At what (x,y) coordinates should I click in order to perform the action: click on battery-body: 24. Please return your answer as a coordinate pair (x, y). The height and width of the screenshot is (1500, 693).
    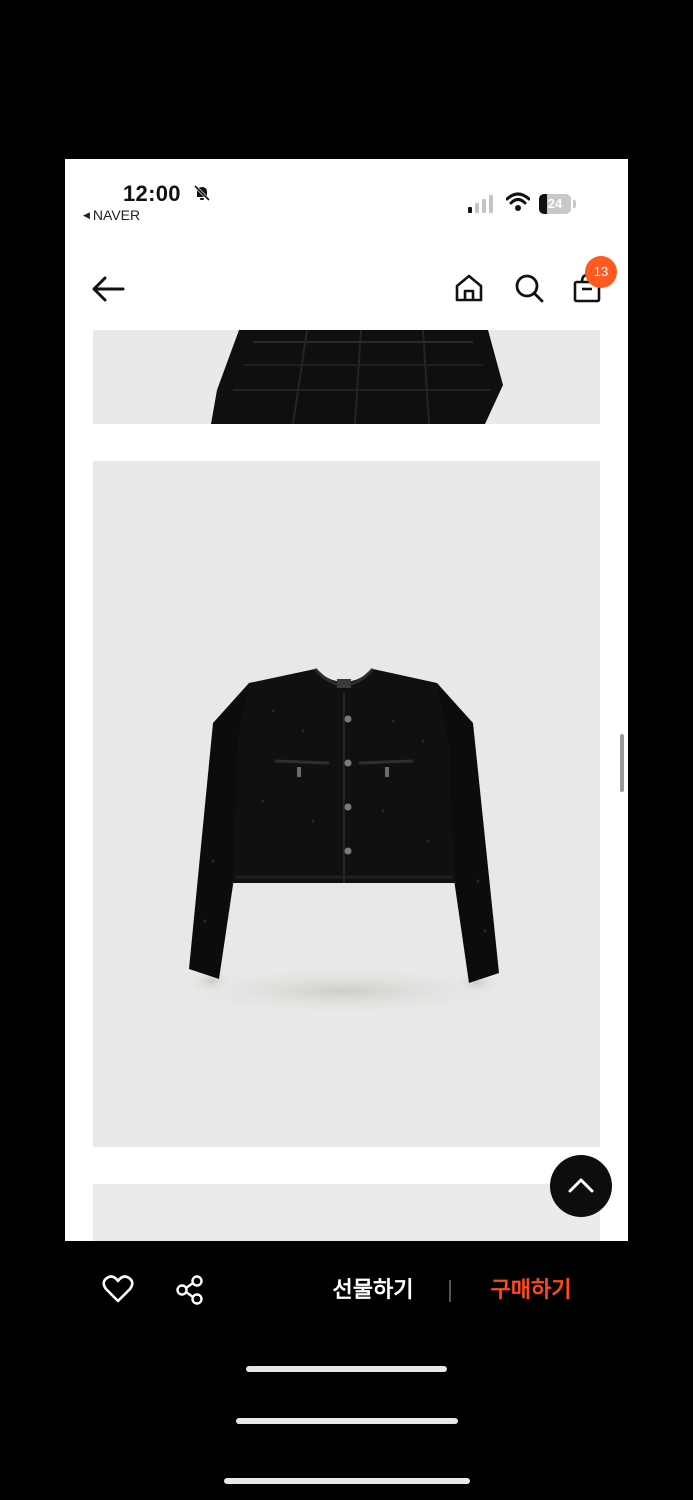
    Looking at the image, I should click on (555, 204).